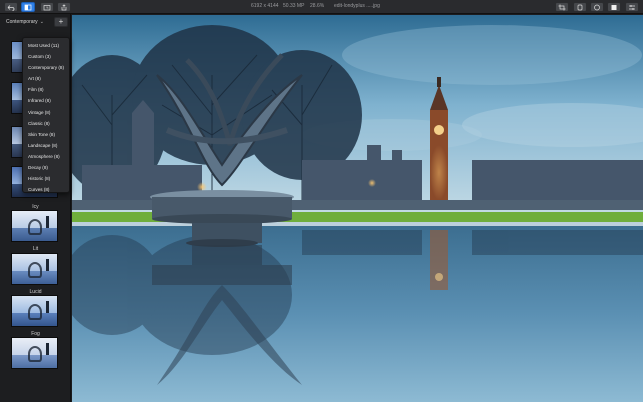 This screenshot has height=402, width=643. I want to click on undo-button, so click(11, 7).